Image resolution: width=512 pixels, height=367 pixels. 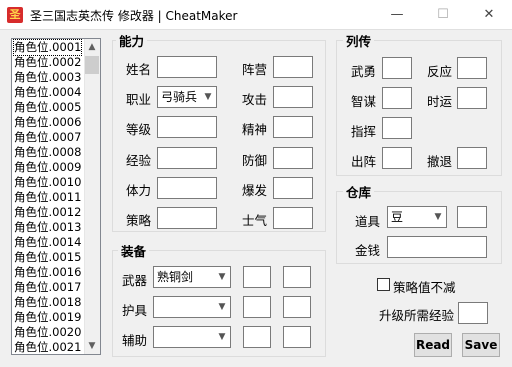 I want to click on warehouse-group-title: 仓库, so click(x=359, y=191).